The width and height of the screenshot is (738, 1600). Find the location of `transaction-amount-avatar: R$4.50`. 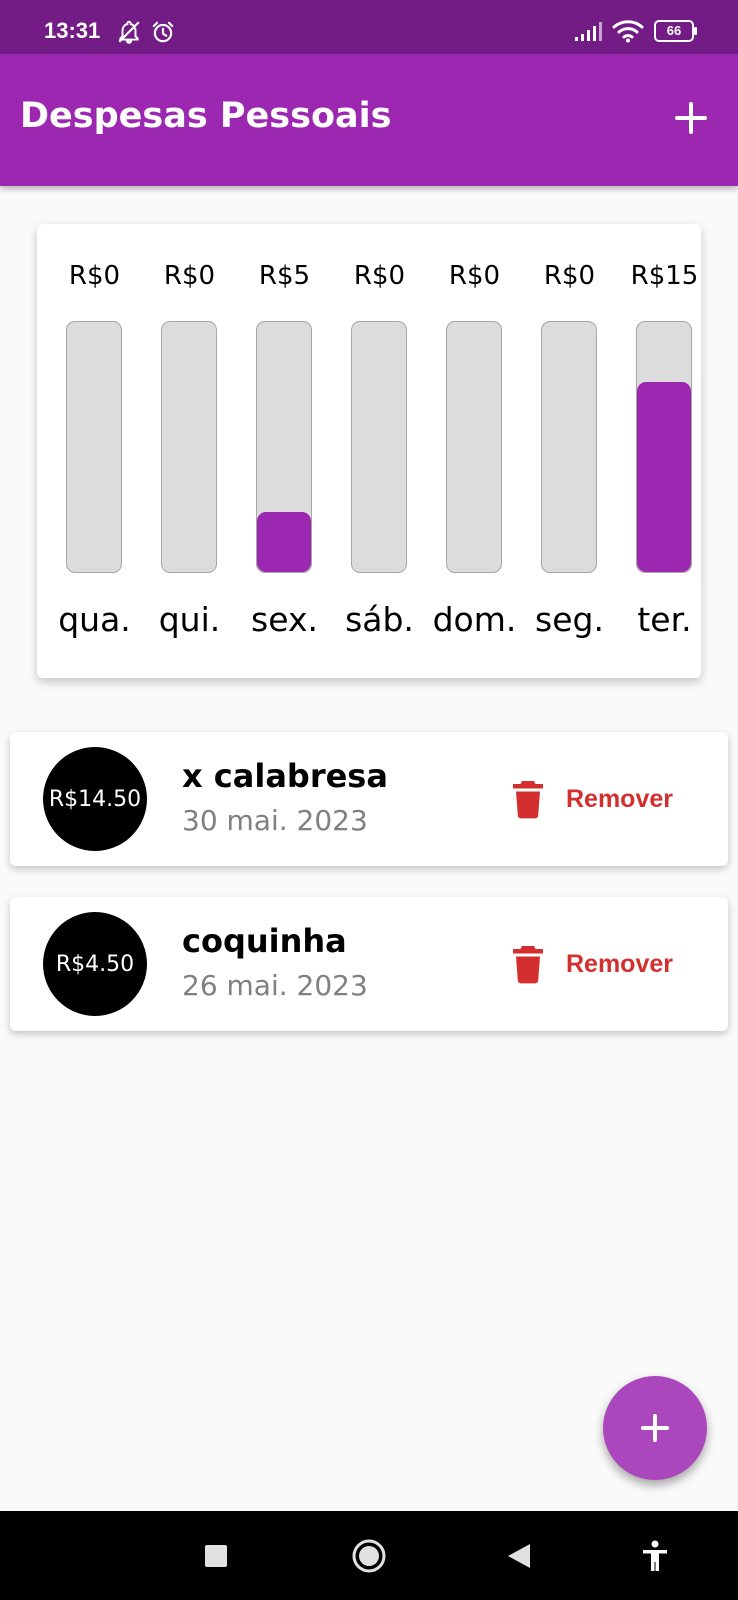

transaction-amount-avatar: R$4.50 is located at coordinates (95, 964).